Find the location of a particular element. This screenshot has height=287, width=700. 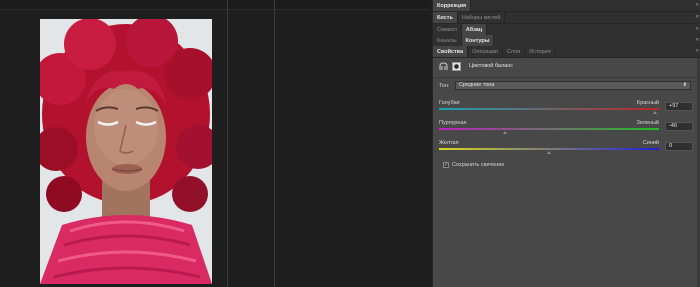

slider-value-input: 0 is located at coordinates (679, 146).